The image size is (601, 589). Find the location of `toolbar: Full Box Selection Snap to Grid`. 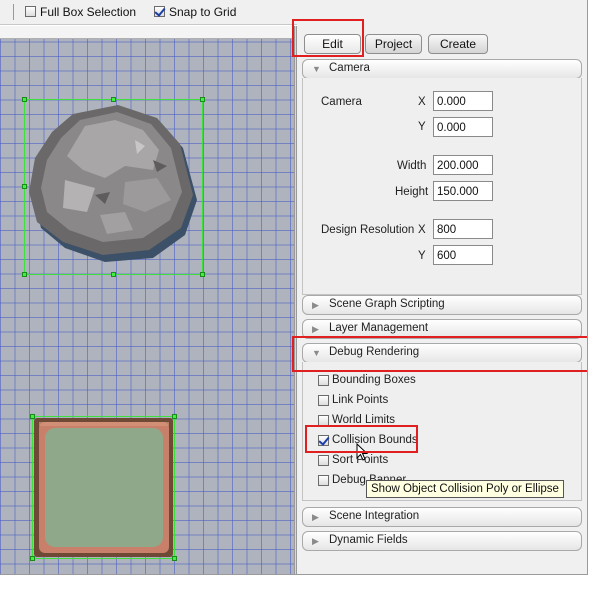

toolbar: Full Box Selection Snap to Grid is located at coordinates (294, 12).